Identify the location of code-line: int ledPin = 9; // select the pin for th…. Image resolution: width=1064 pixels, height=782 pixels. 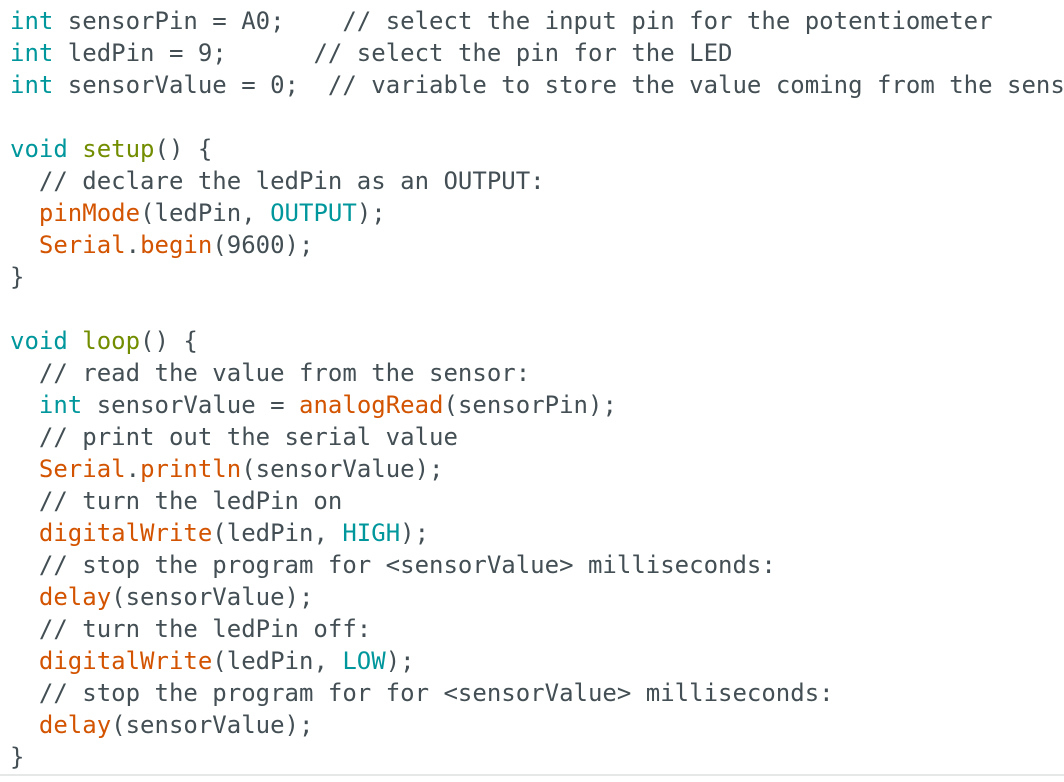
(537, 53).